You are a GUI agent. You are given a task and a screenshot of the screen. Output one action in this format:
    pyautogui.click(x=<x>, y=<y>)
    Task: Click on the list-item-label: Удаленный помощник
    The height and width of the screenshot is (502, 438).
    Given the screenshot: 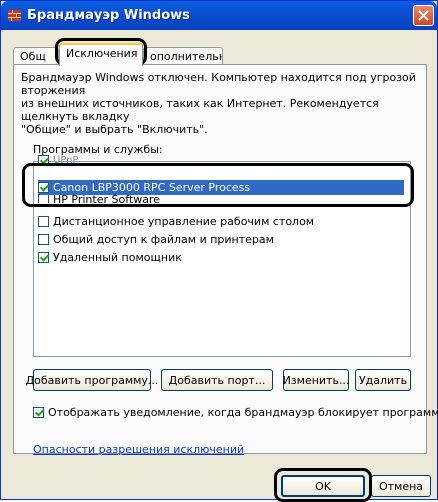 What is the action you would take?
    pyautogui.click(x=117, y=257)
    